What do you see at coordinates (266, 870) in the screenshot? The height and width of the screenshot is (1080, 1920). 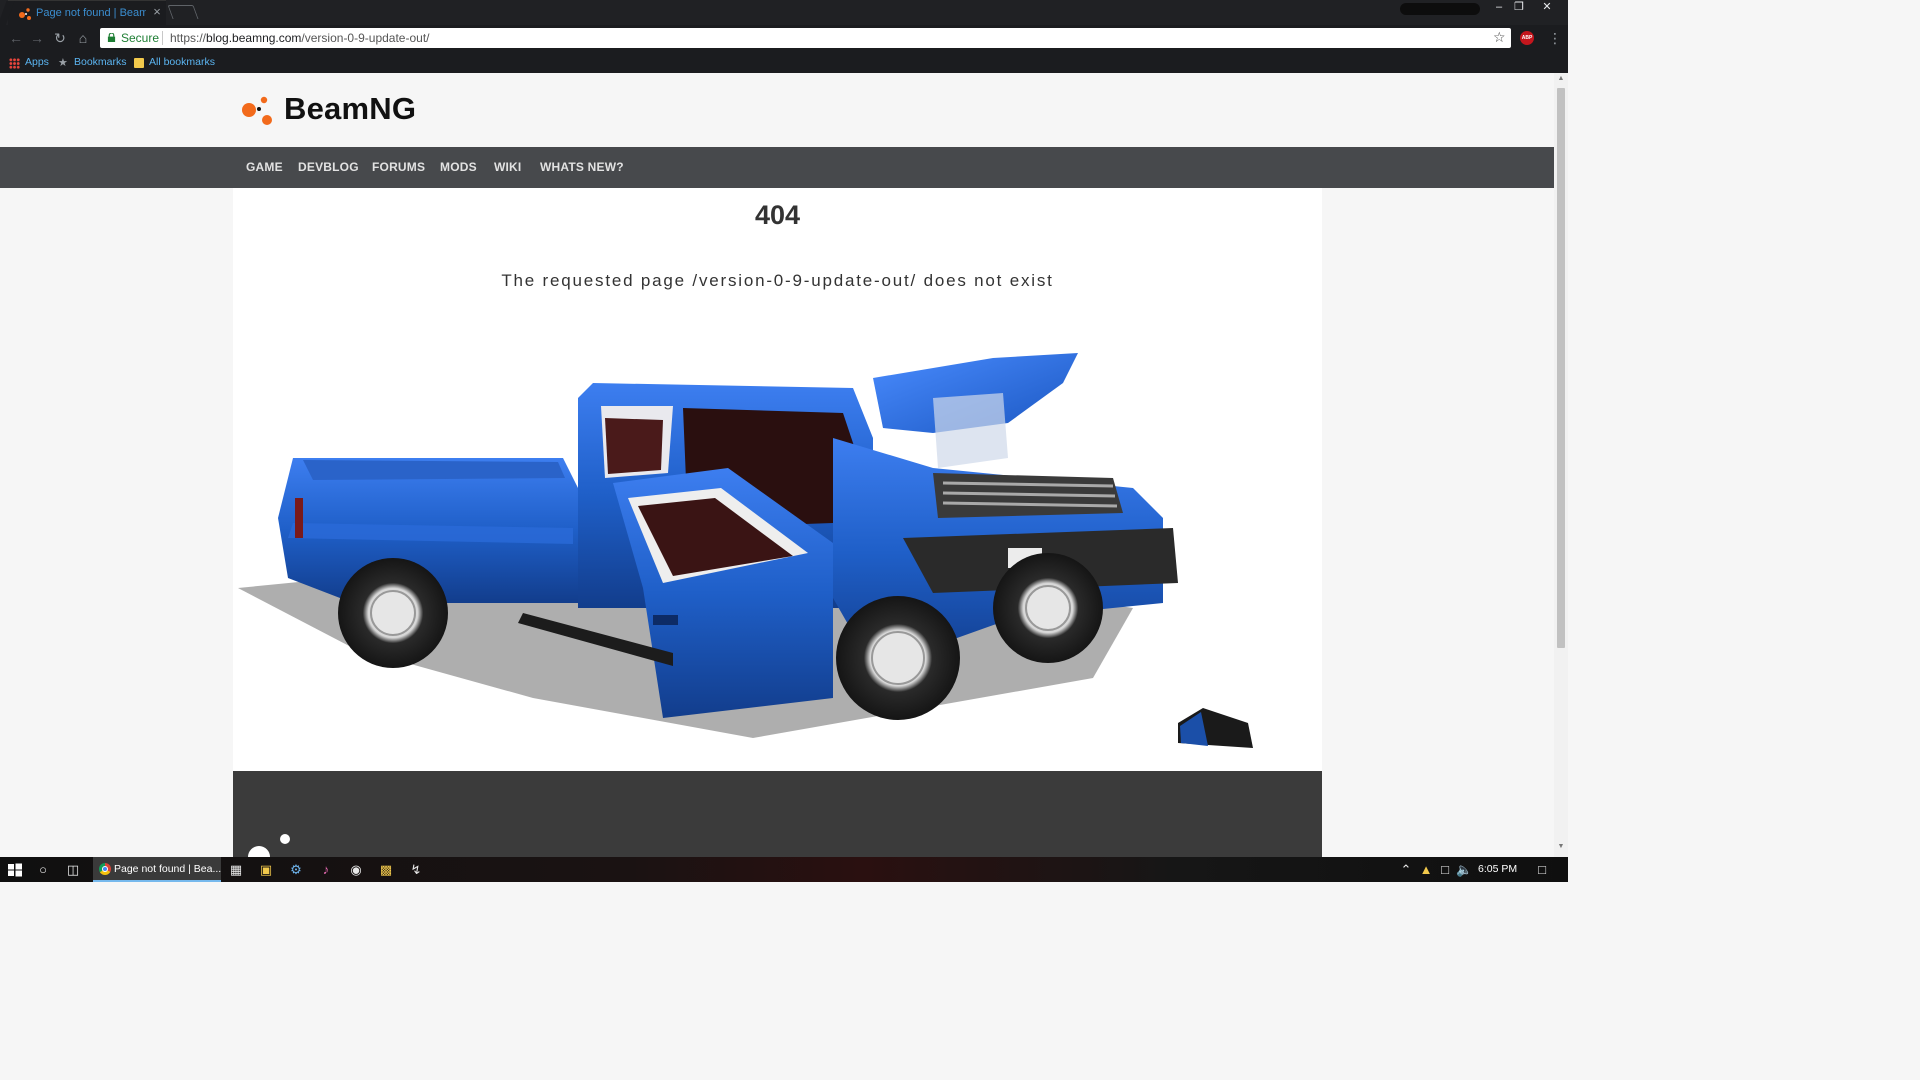 I see `file-explorer-icon: ▣` at bounding box center [266, 870].